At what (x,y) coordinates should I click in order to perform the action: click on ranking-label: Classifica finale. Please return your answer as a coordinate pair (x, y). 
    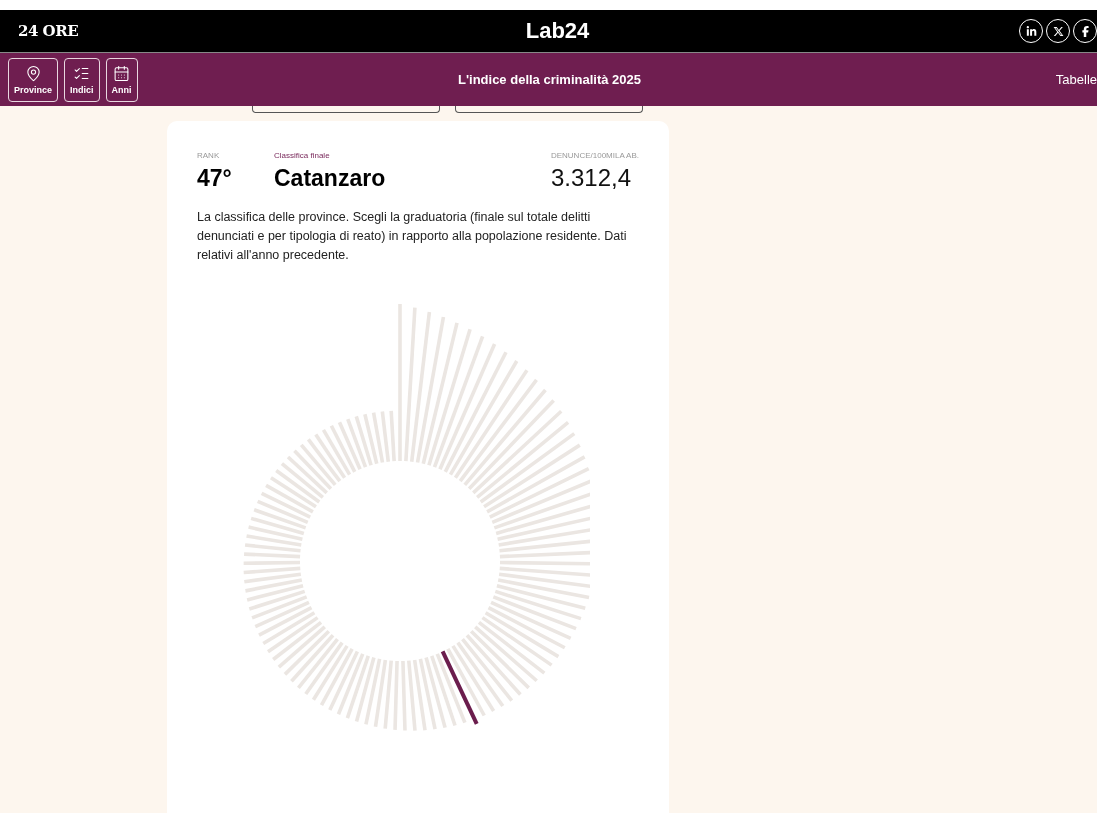
    Looking at the image, I should click on (302, 155).